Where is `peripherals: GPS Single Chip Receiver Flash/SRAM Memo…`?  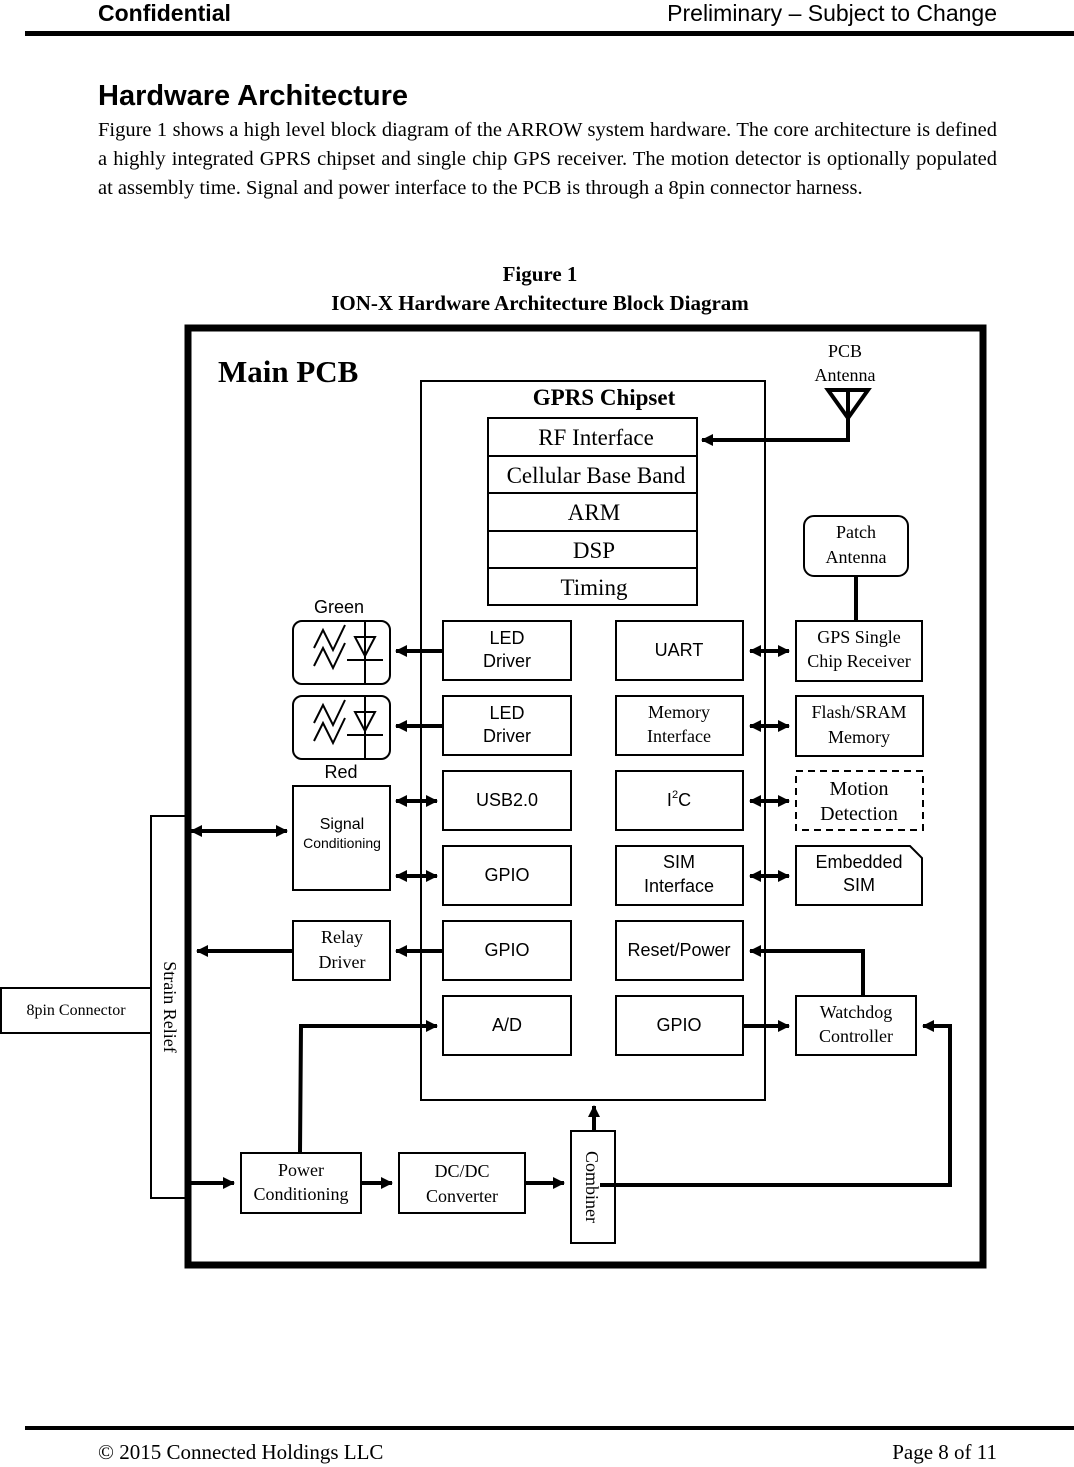 peripherals: GPS Single Chip Receiver Flash/SRAM Memo… is located at coordinates (859, 838).